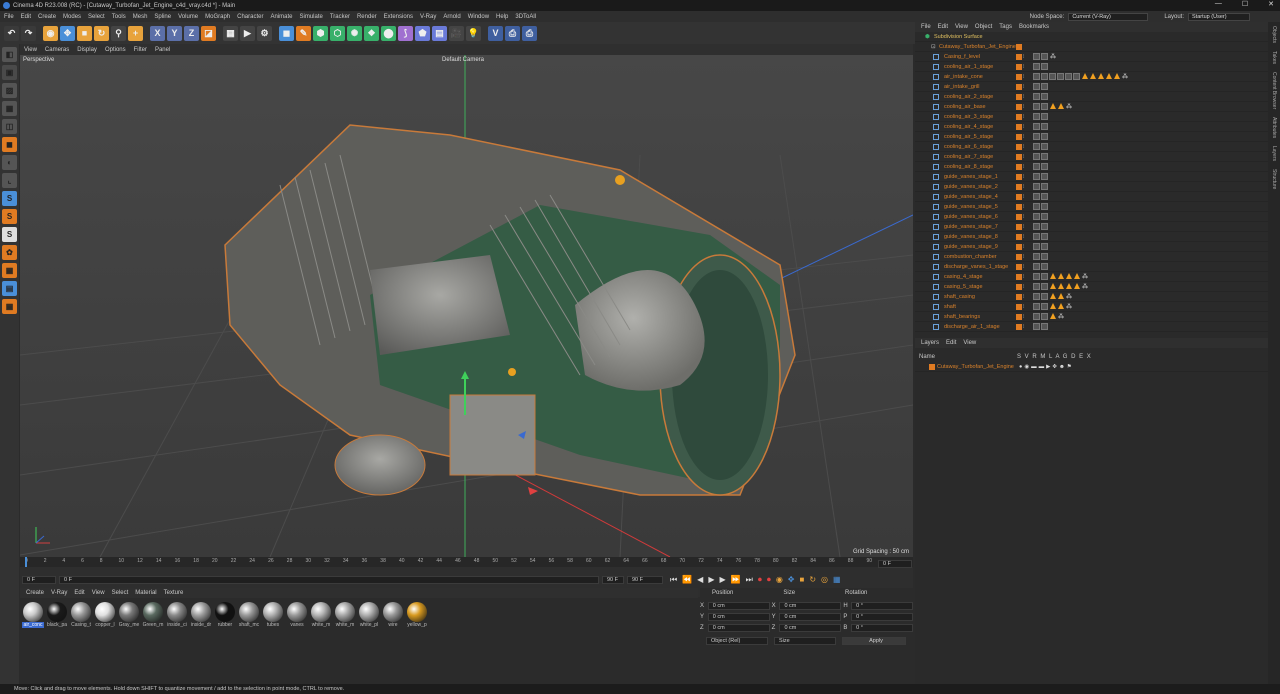 Image resolution: width=1280 pixels, height=694 pixels. Describe the element at coordinates (769, 580) in the screenshot. I see `autokey-icon: ⏺` at that location.